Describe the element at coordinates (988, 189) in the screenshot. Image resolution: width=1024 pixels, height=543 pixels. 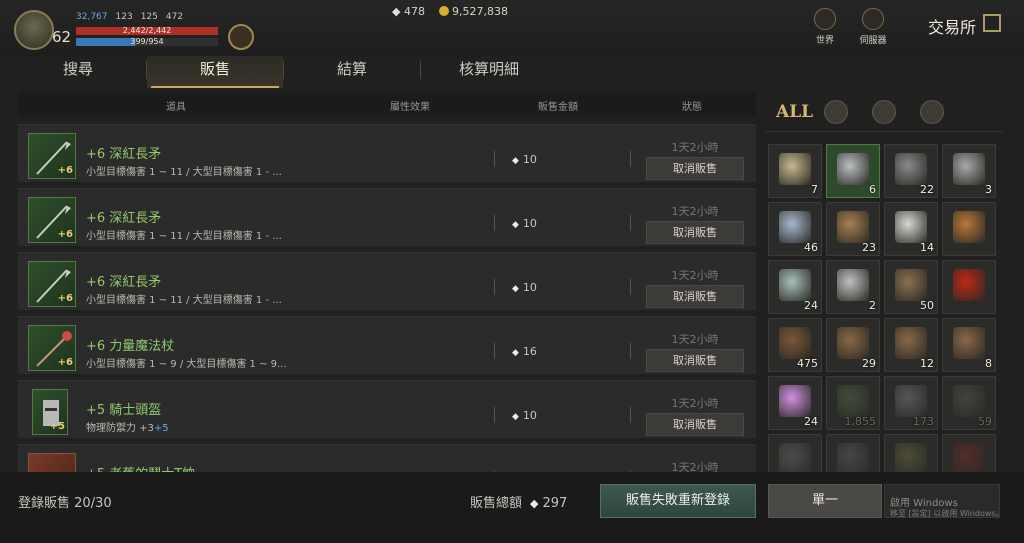
I see `item-quantity: 3` at that location.